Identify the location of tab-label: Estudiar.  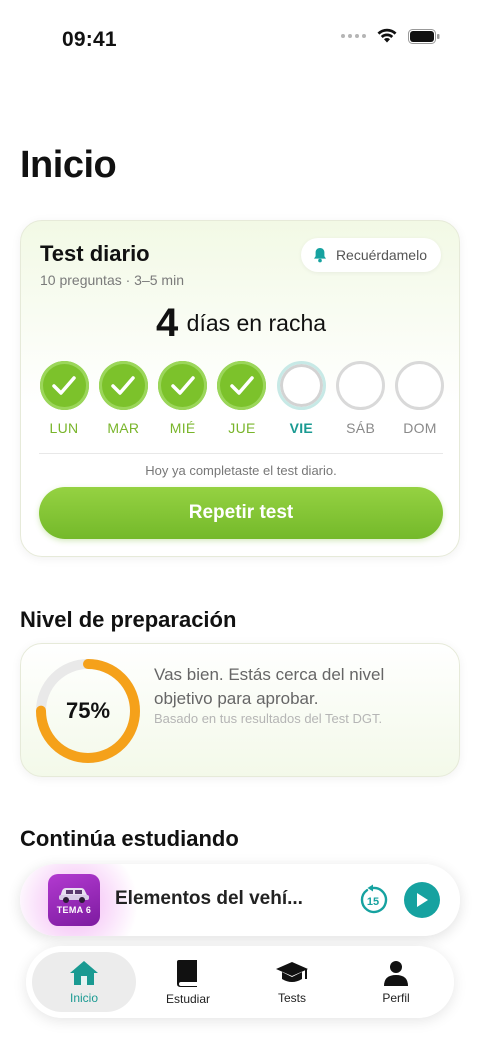
(188, 999).